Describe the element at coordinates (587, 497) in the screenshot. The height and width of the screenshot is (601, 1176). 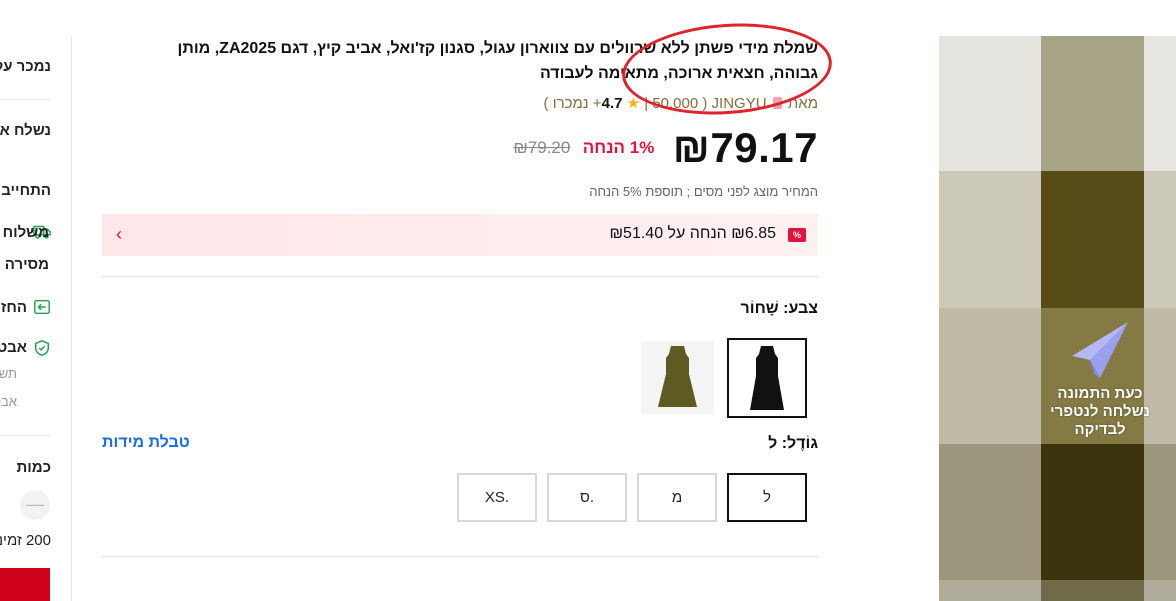
I see `size-option-s: ס.` at that location.